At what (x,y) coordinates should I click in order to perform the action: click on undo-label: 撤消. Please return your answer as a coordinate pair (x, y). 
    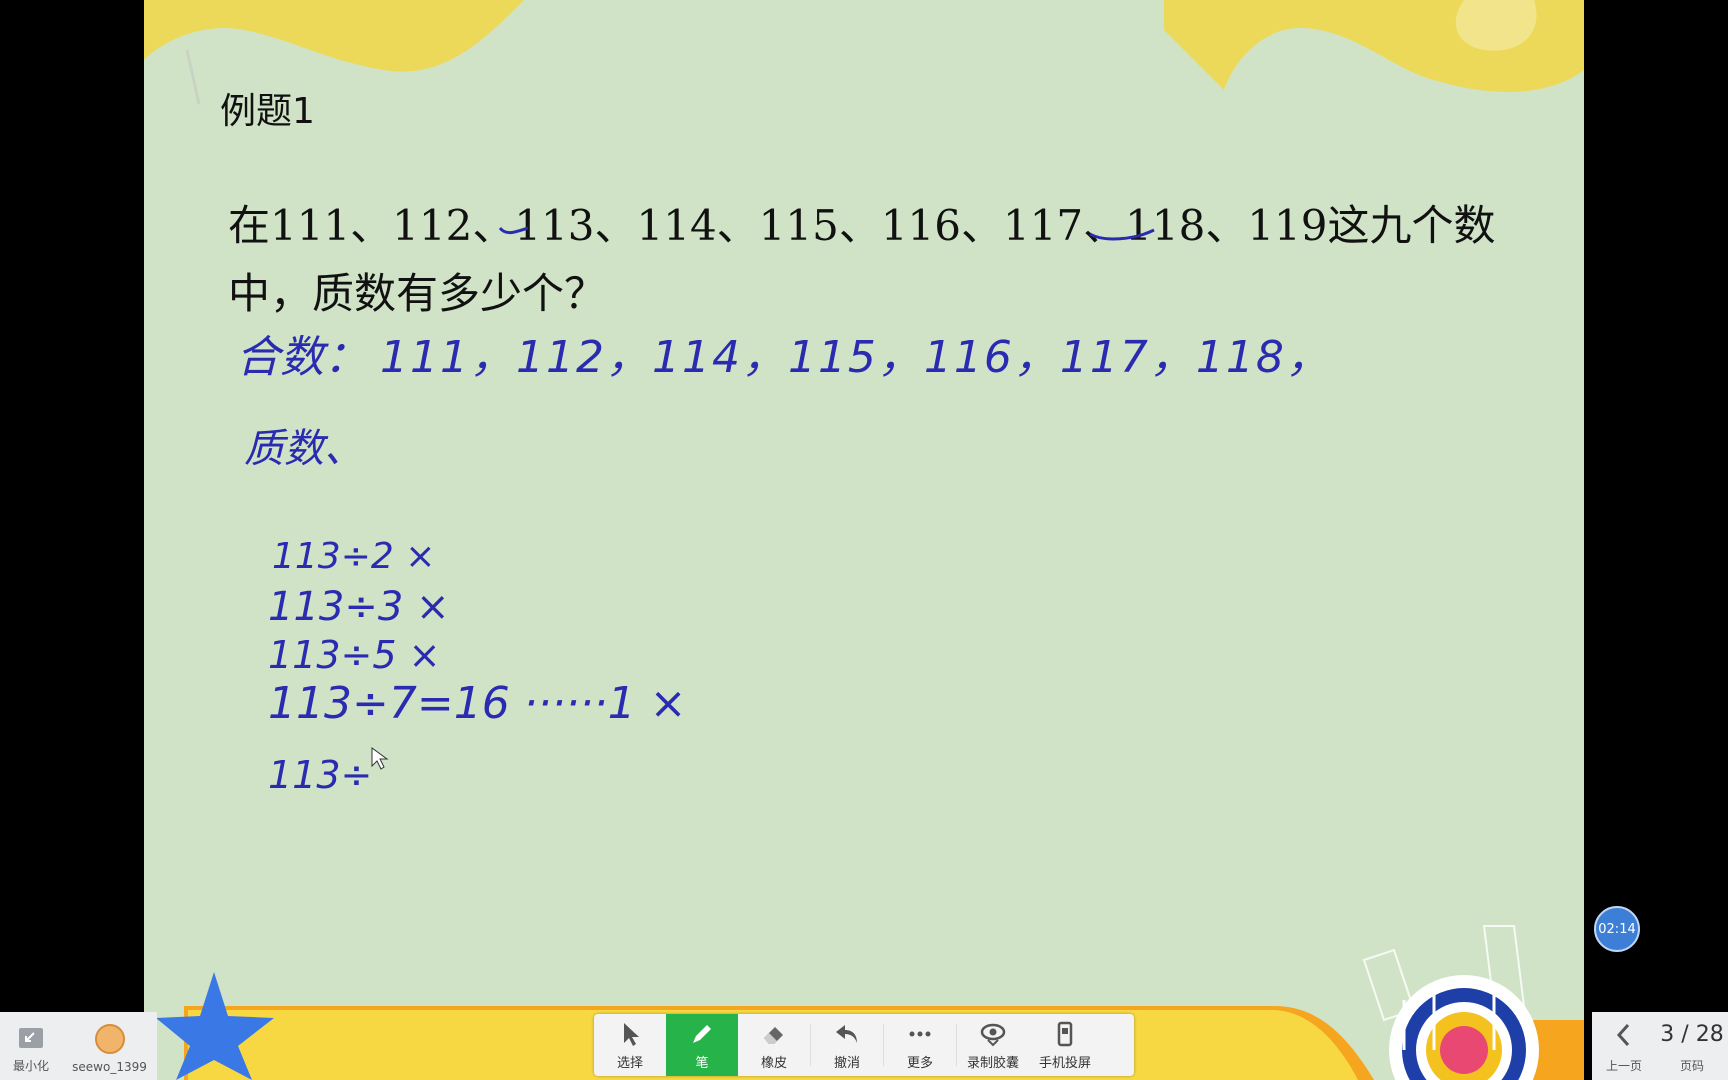
    Looking at the image, I should click on (846, 1063).